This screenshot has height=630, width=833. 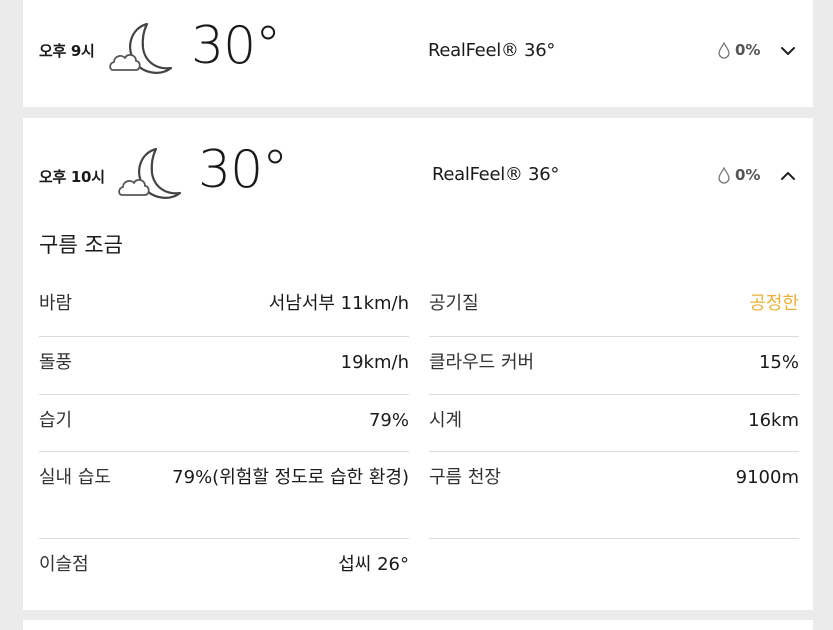 What do you see at coordinates (224, 568) in the screenshot?
I see `detail-row-dew-point: 이슬점 섭씨 26°` at bounding box center [224, 568].